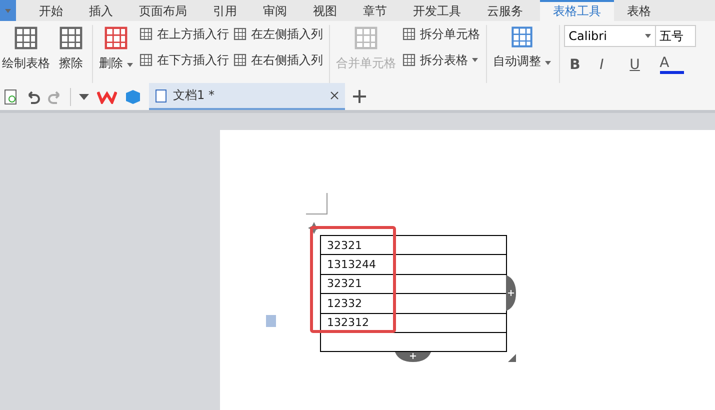 Image resolution: width=715 pixels, height=410 pixels. What do you see at coordinates (325, 10) in the screenshot?
I see `menu-tab: 视图` at bounding box center [325, 10].